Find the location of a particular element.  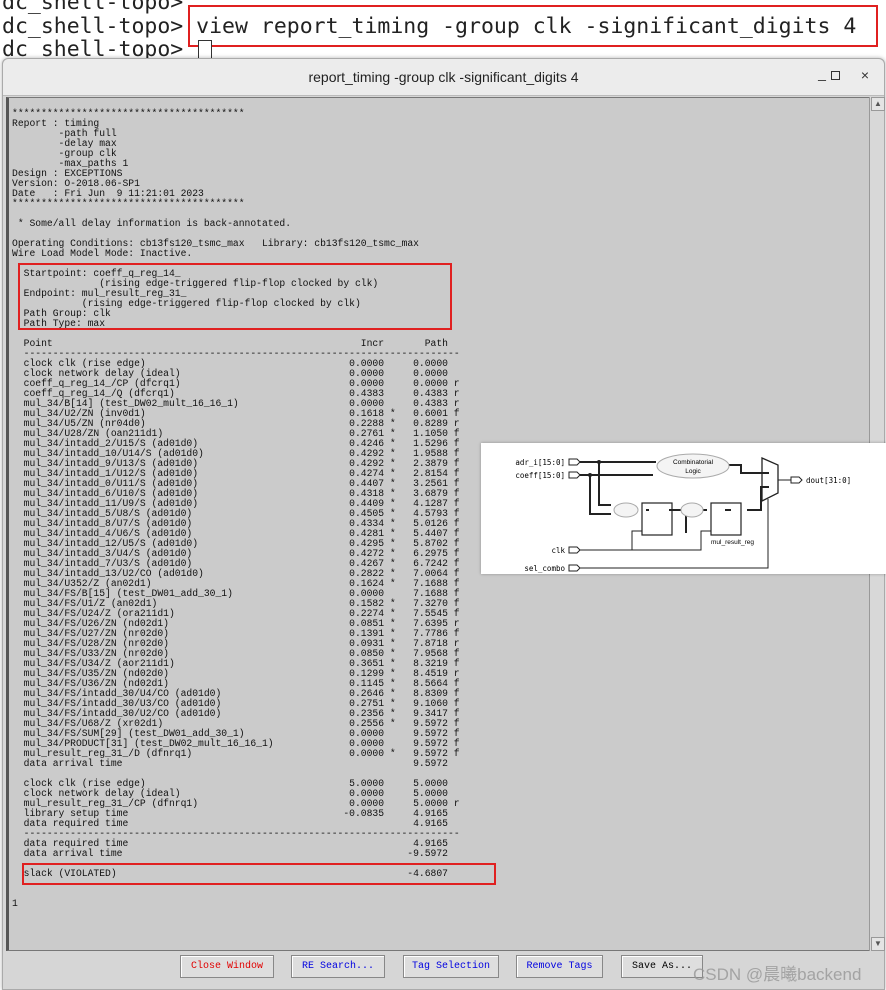

edge-cell: r is located at coordinates (456, 803).